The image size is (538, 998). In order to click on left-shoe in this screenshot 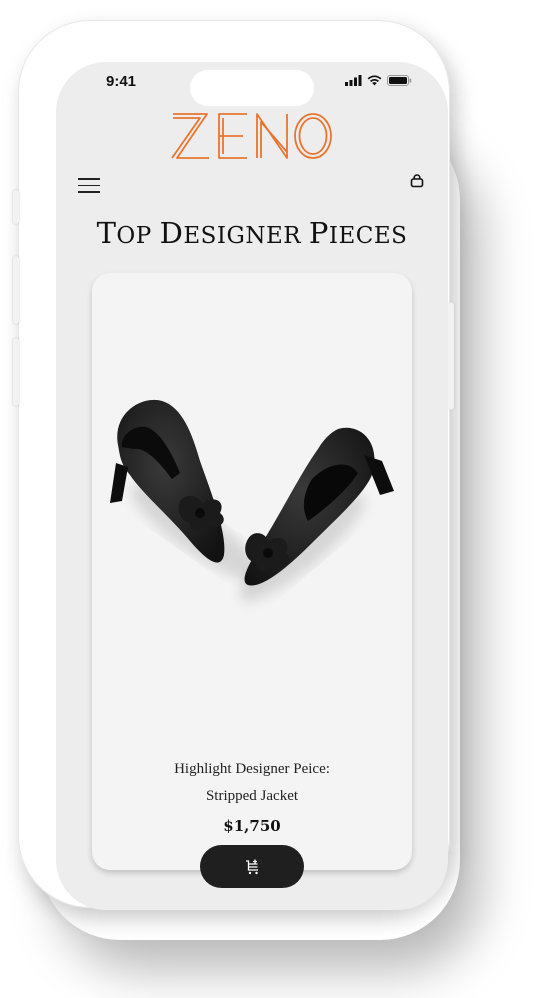, I will do `click(167, 481)`.